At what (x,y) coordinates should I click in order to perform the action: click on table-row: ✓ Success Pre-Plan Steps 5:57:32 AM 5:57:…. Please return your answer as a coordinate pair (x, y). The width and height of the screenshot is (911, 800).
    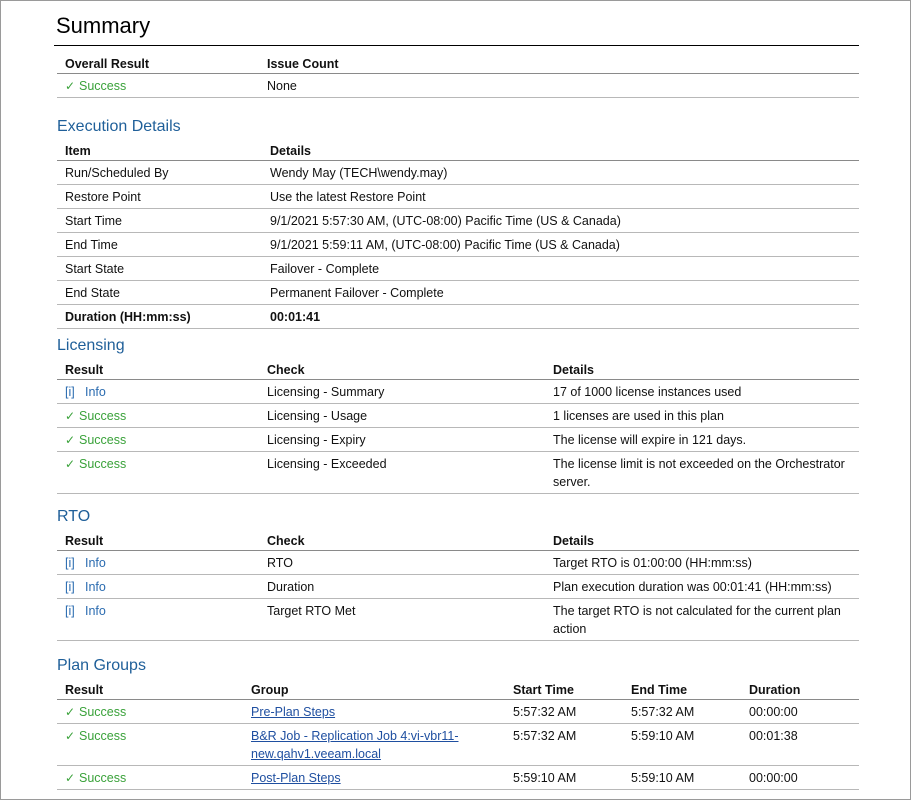
    Looking at the image, I should click on (458, 711).